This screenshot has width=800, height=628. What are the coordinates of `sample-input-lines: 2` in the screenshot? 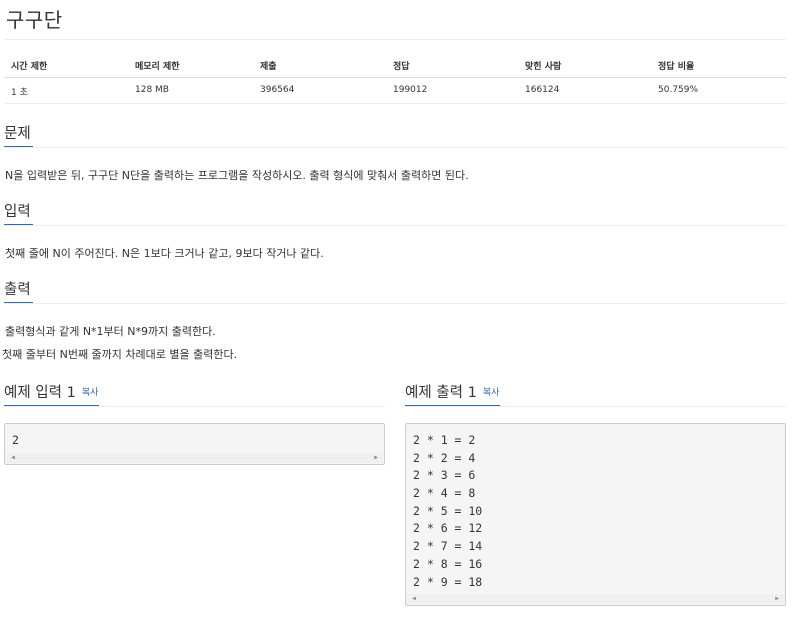 It's located at (15, 441).